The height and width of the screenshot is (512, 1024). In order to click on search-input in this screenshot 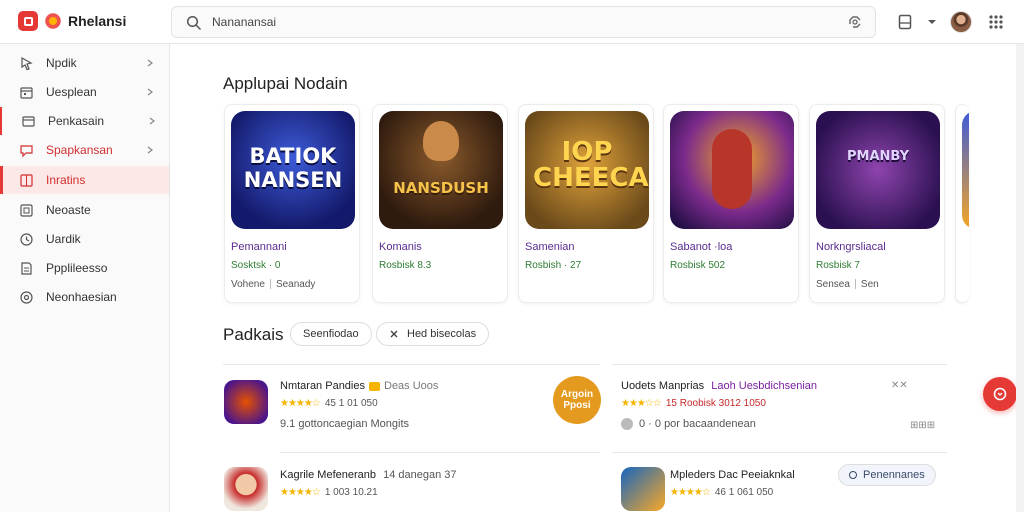, I will do `click(512, 22)`.